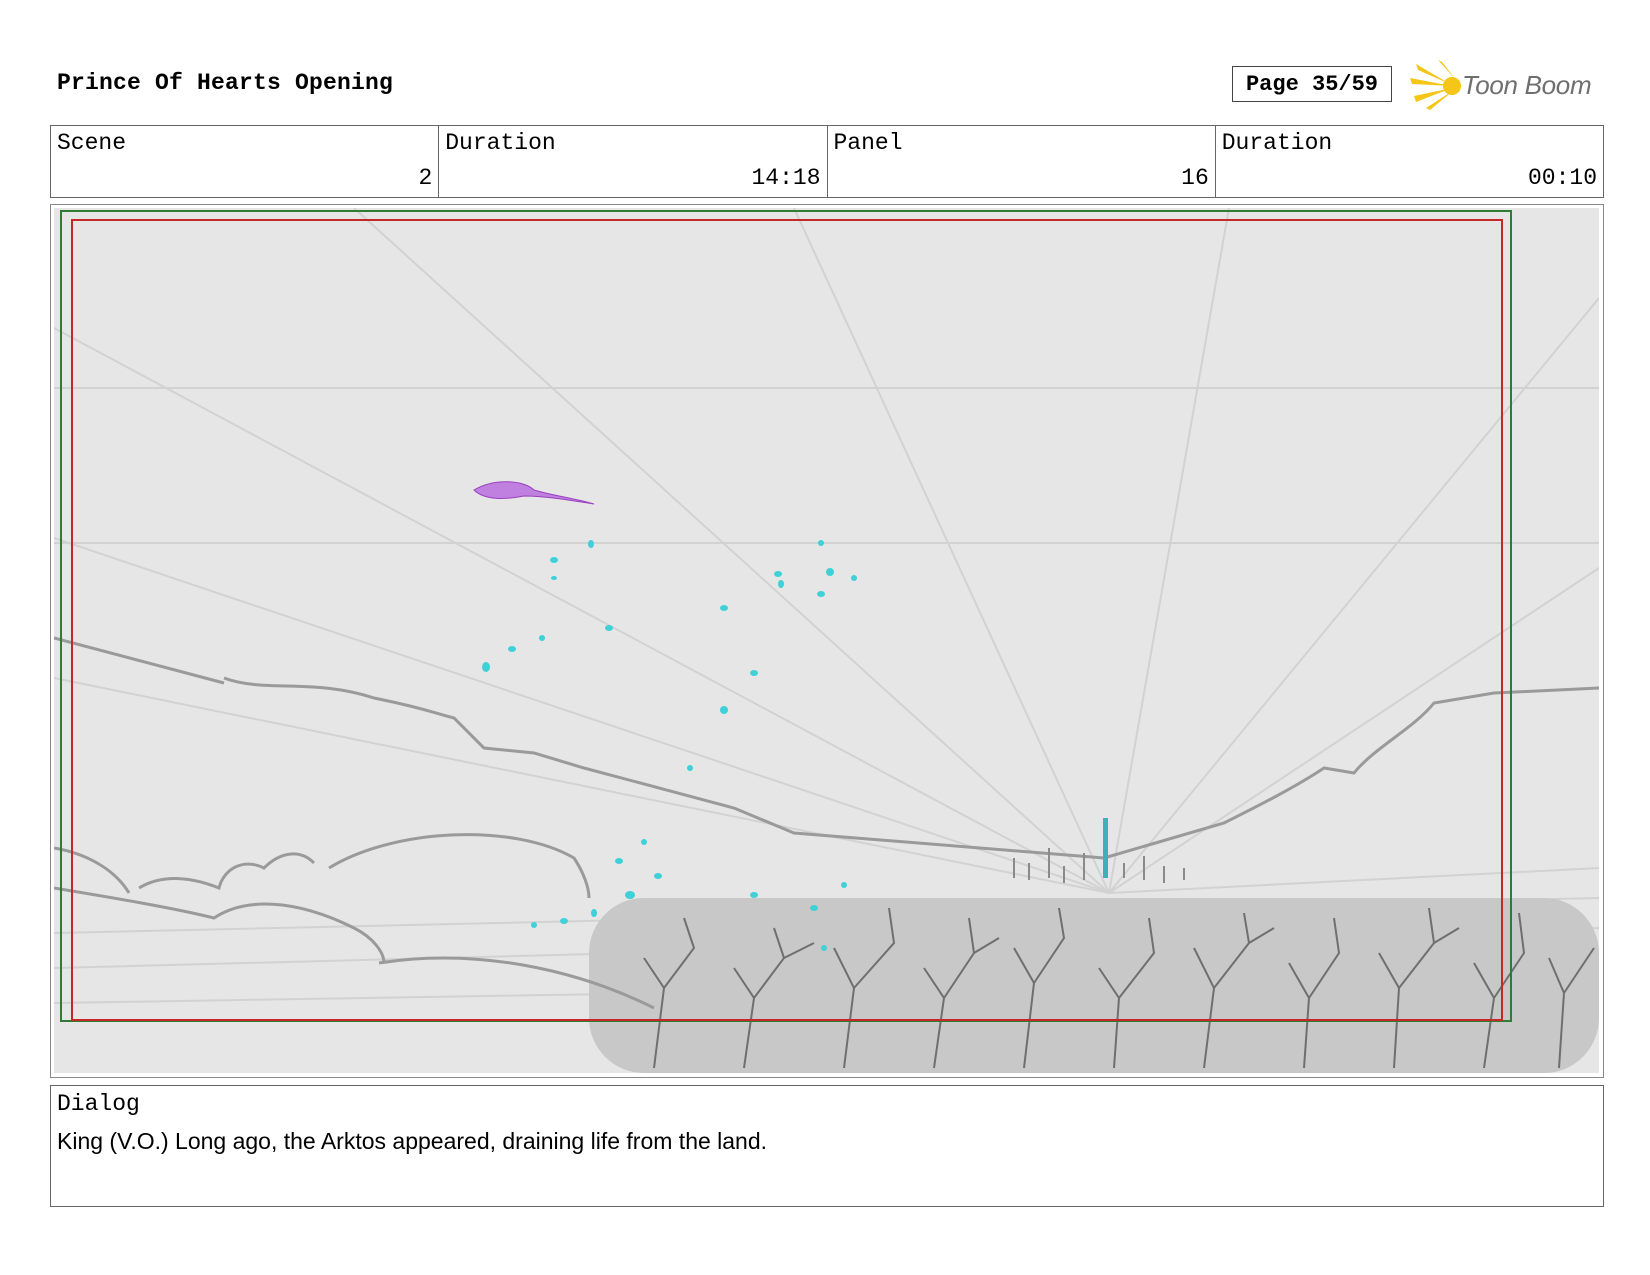 The width and height of the screenshot is (1650, 1275). Describe the element at coordinates (500, 143) in the screenshot. I see `scene-duration-label: Duration` at that location.